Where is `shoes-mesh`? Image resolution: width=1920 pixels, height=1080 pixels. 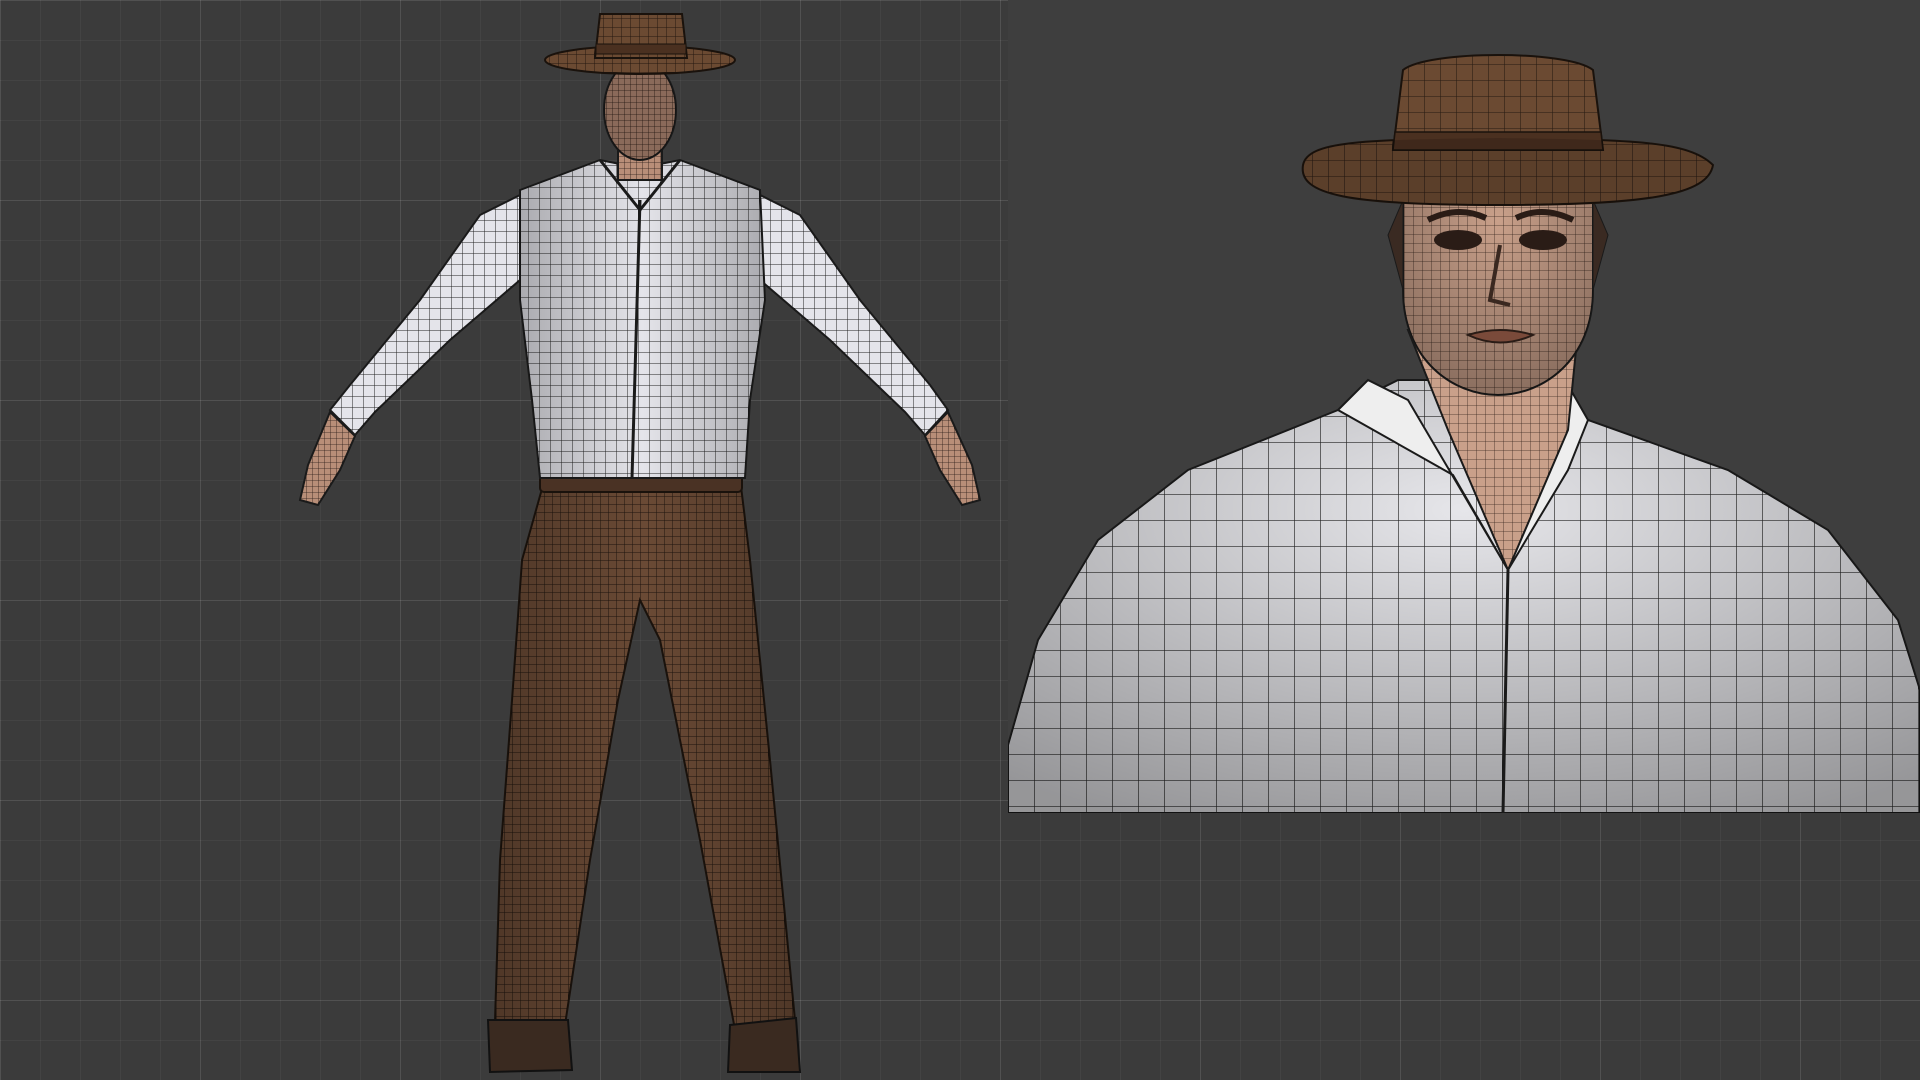
shoes-mesh is located at coordinates (644, 1045).